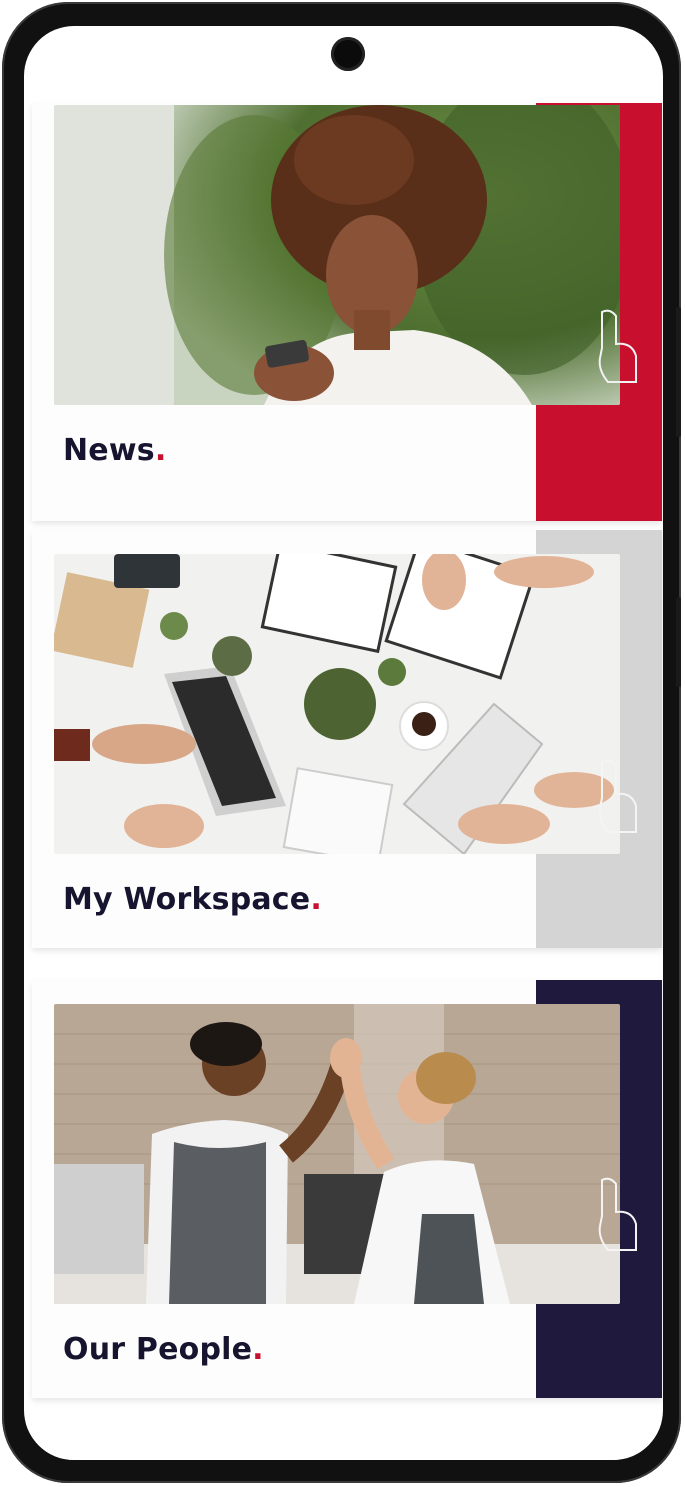 Image resolution: width=685 pixels, height=1487 pixels. What do you see at coordinates (348, 54) in the screenshot?
I see `camera-icon` at bounding box center [348, 54].